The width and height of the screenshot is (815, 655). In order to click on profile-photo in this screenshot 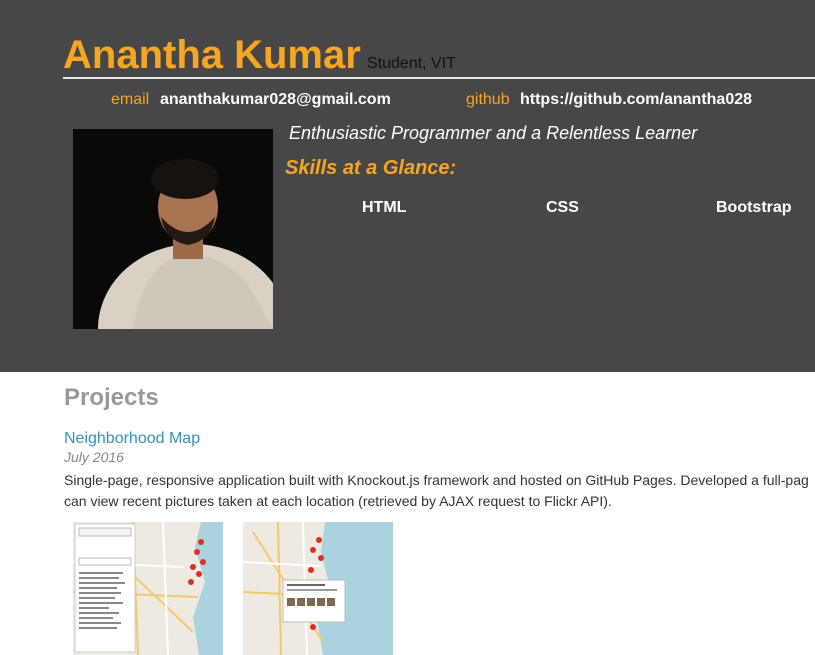, I will do `click(173, 229)`.